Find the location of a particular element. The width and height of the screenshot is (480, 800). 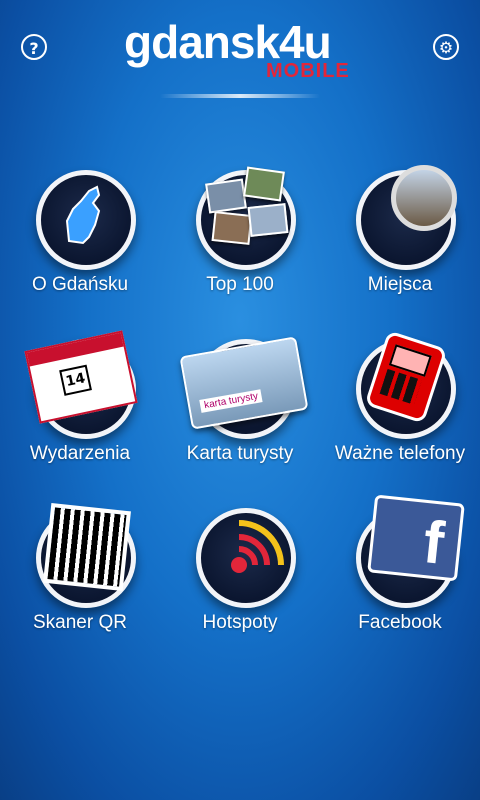

menu-item-top-100: Top 100 is located at coordinates (240, 248).